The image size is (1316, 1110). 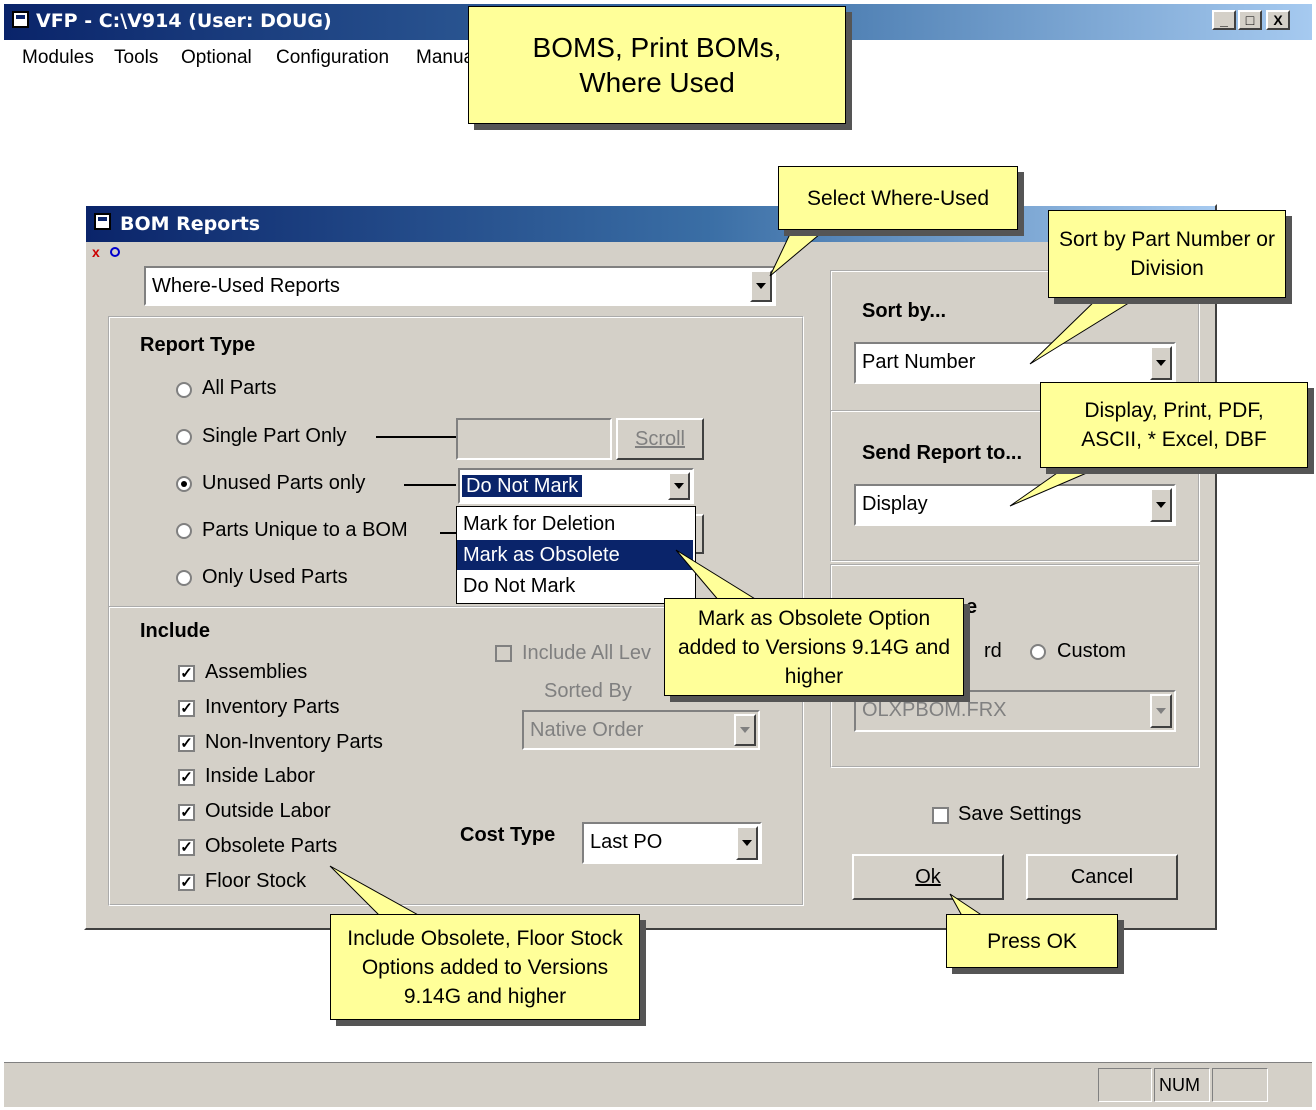 What do you see at coordinates (718, 576) in the screenshot?
I see `tail-obsolete-option` at bounding box center [718, 576].